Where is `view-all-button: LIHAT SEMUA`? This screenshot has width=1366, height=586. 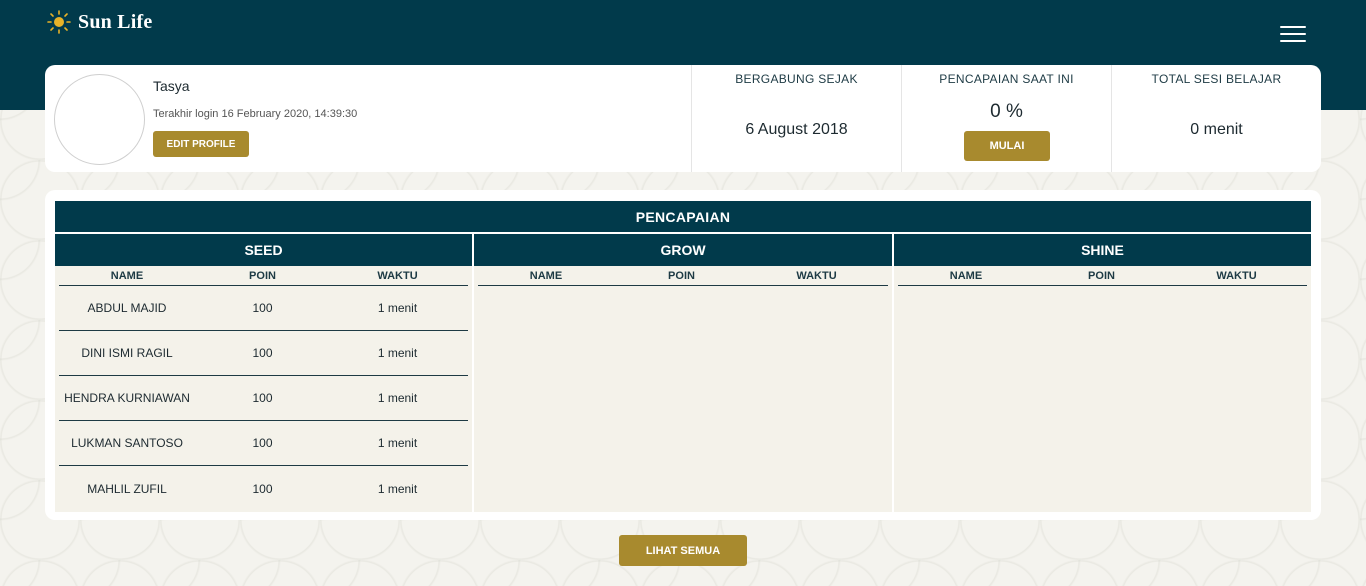
view-all-button: LIHAT SEMUA is located at coordinates (683, 550).